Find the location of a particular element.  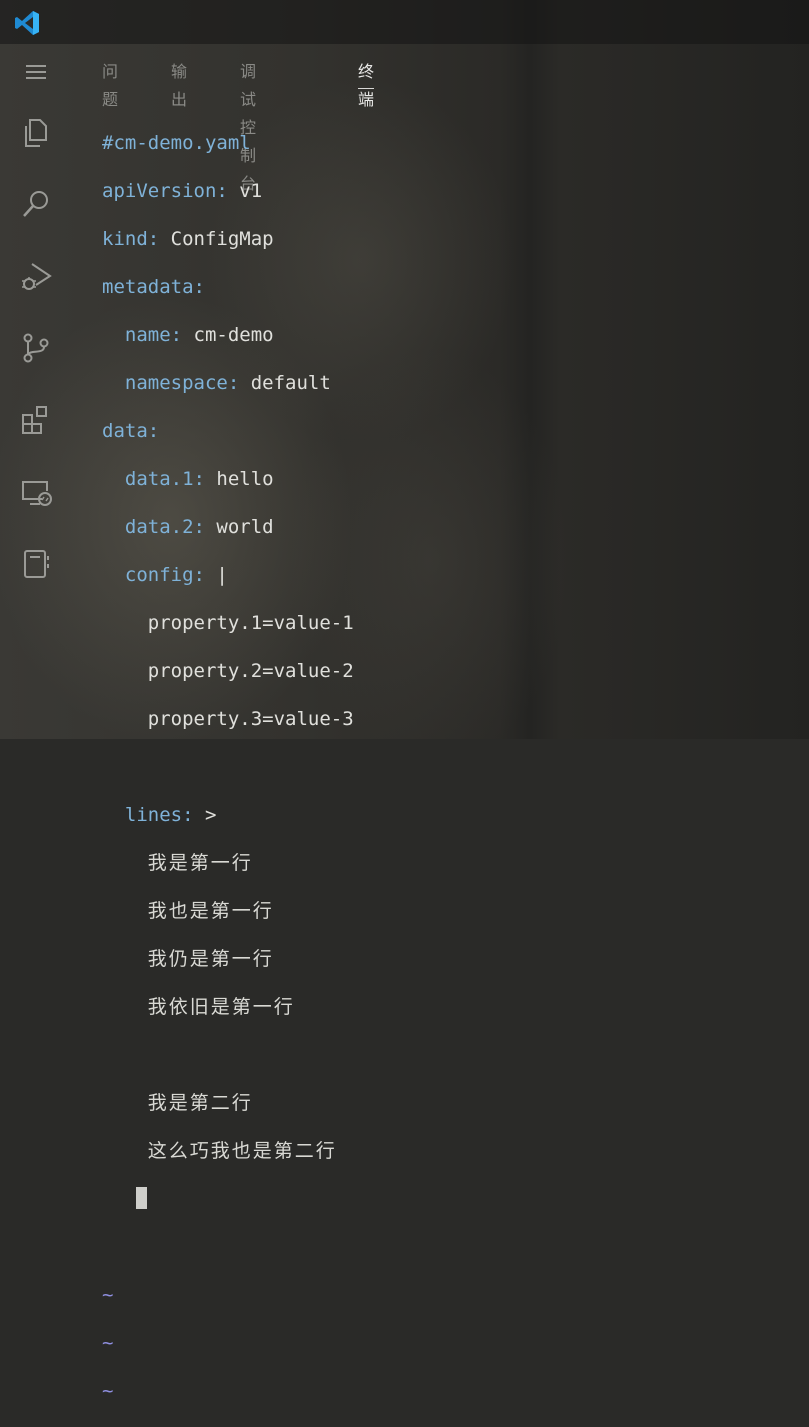

yaml-key: data.2: is located at coordinates (164, 527).